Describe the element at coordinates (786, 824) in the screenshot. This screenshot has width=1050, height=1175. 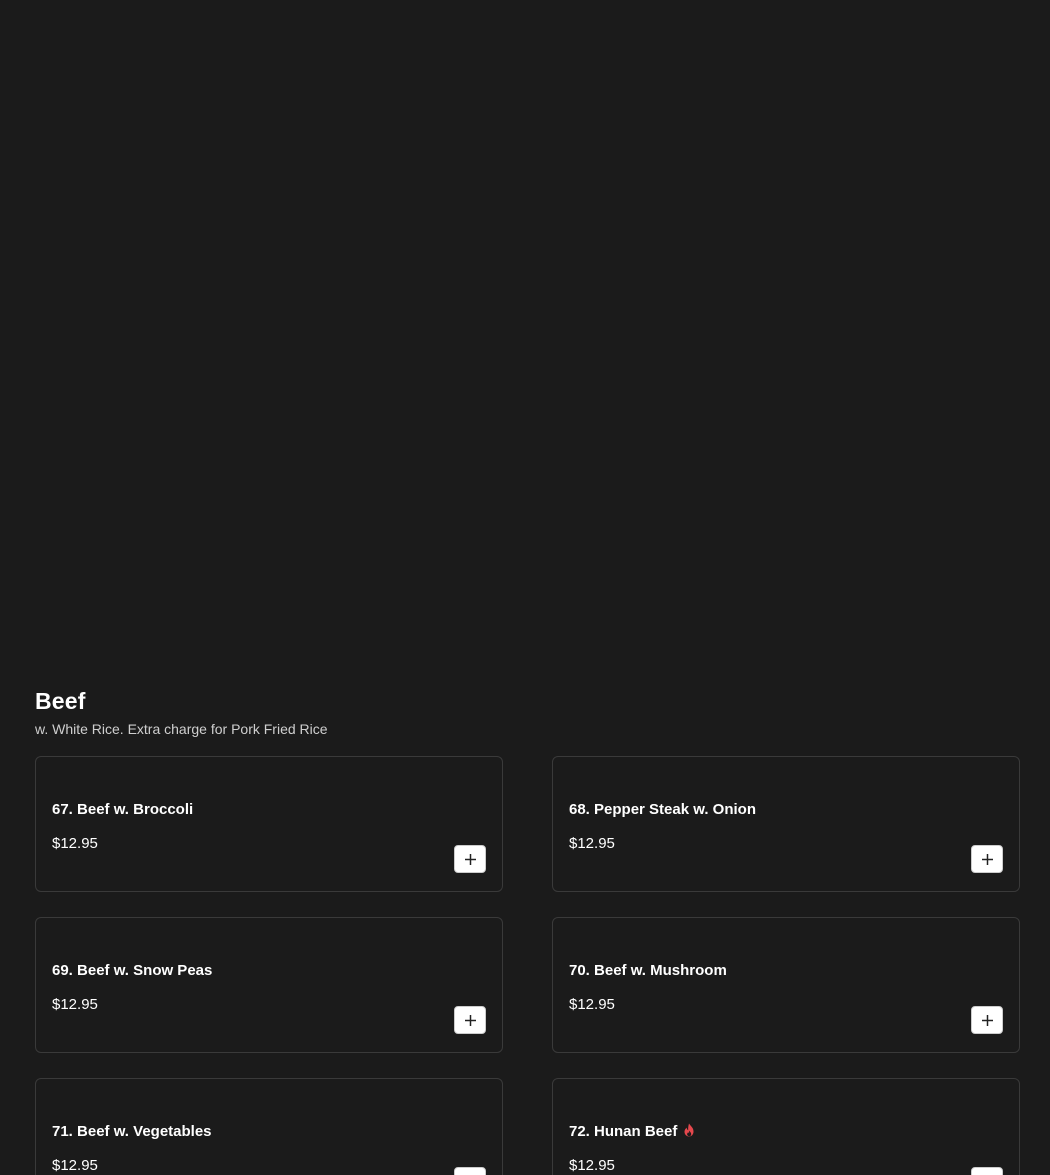
I see `menu-item-card: 68. Pepper Steak w. Onion $12.95` at that location.